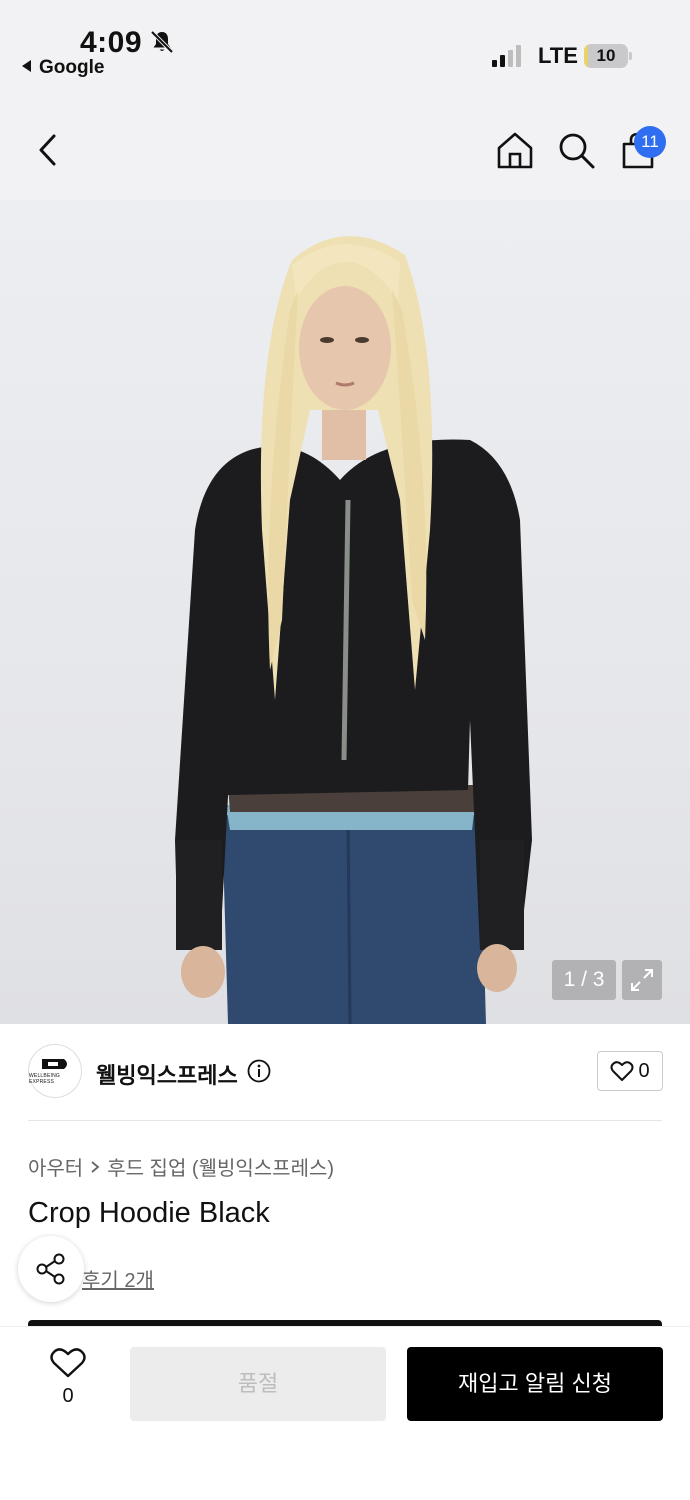 The image size is (690, 1500). What do you see at coordinates (72, 67) in the screenshot?
I see `back-app-label: Google` at bounding box center [72, 67].